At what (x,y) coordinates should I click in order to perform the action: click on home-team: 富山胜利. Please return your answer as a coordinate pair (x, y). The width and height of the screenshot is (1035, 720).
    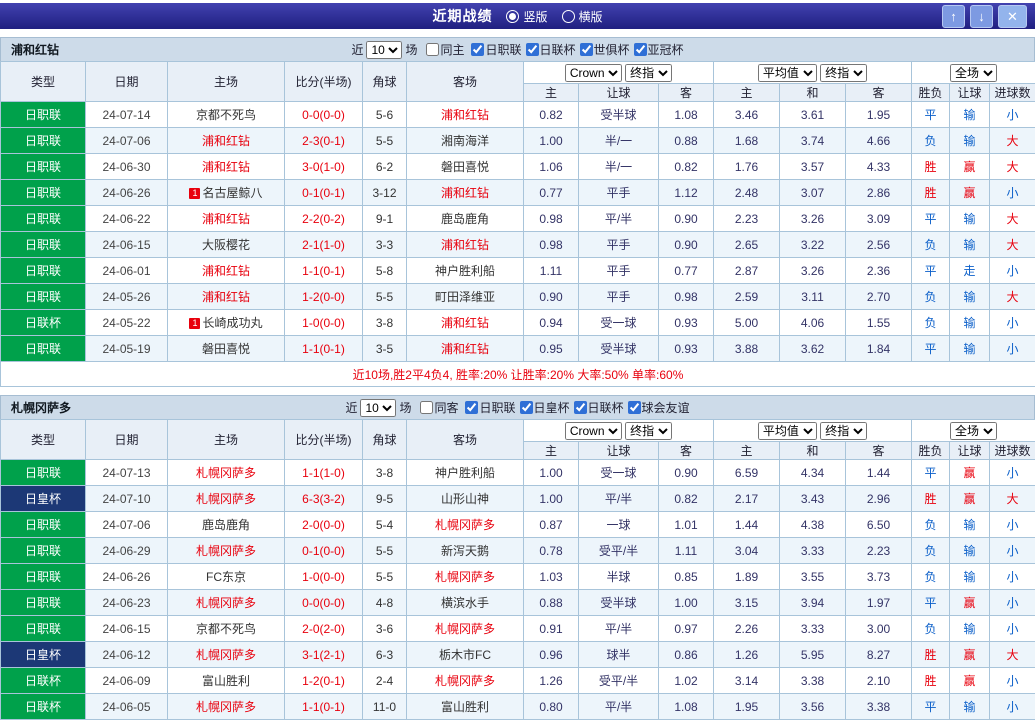
    Looking at the image, I should click on (226, 681).